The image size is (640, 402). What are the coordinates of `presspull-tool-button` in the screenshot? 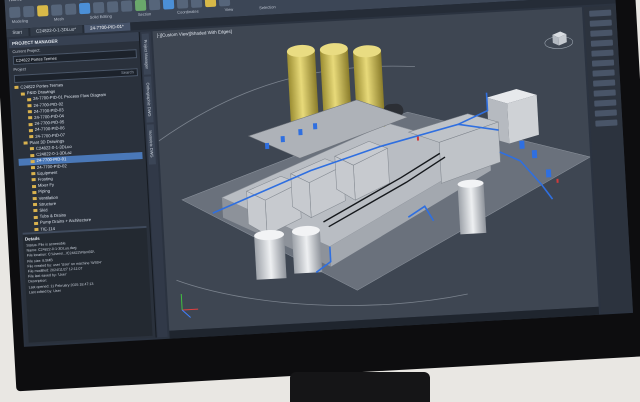 It's located at (57, 10).